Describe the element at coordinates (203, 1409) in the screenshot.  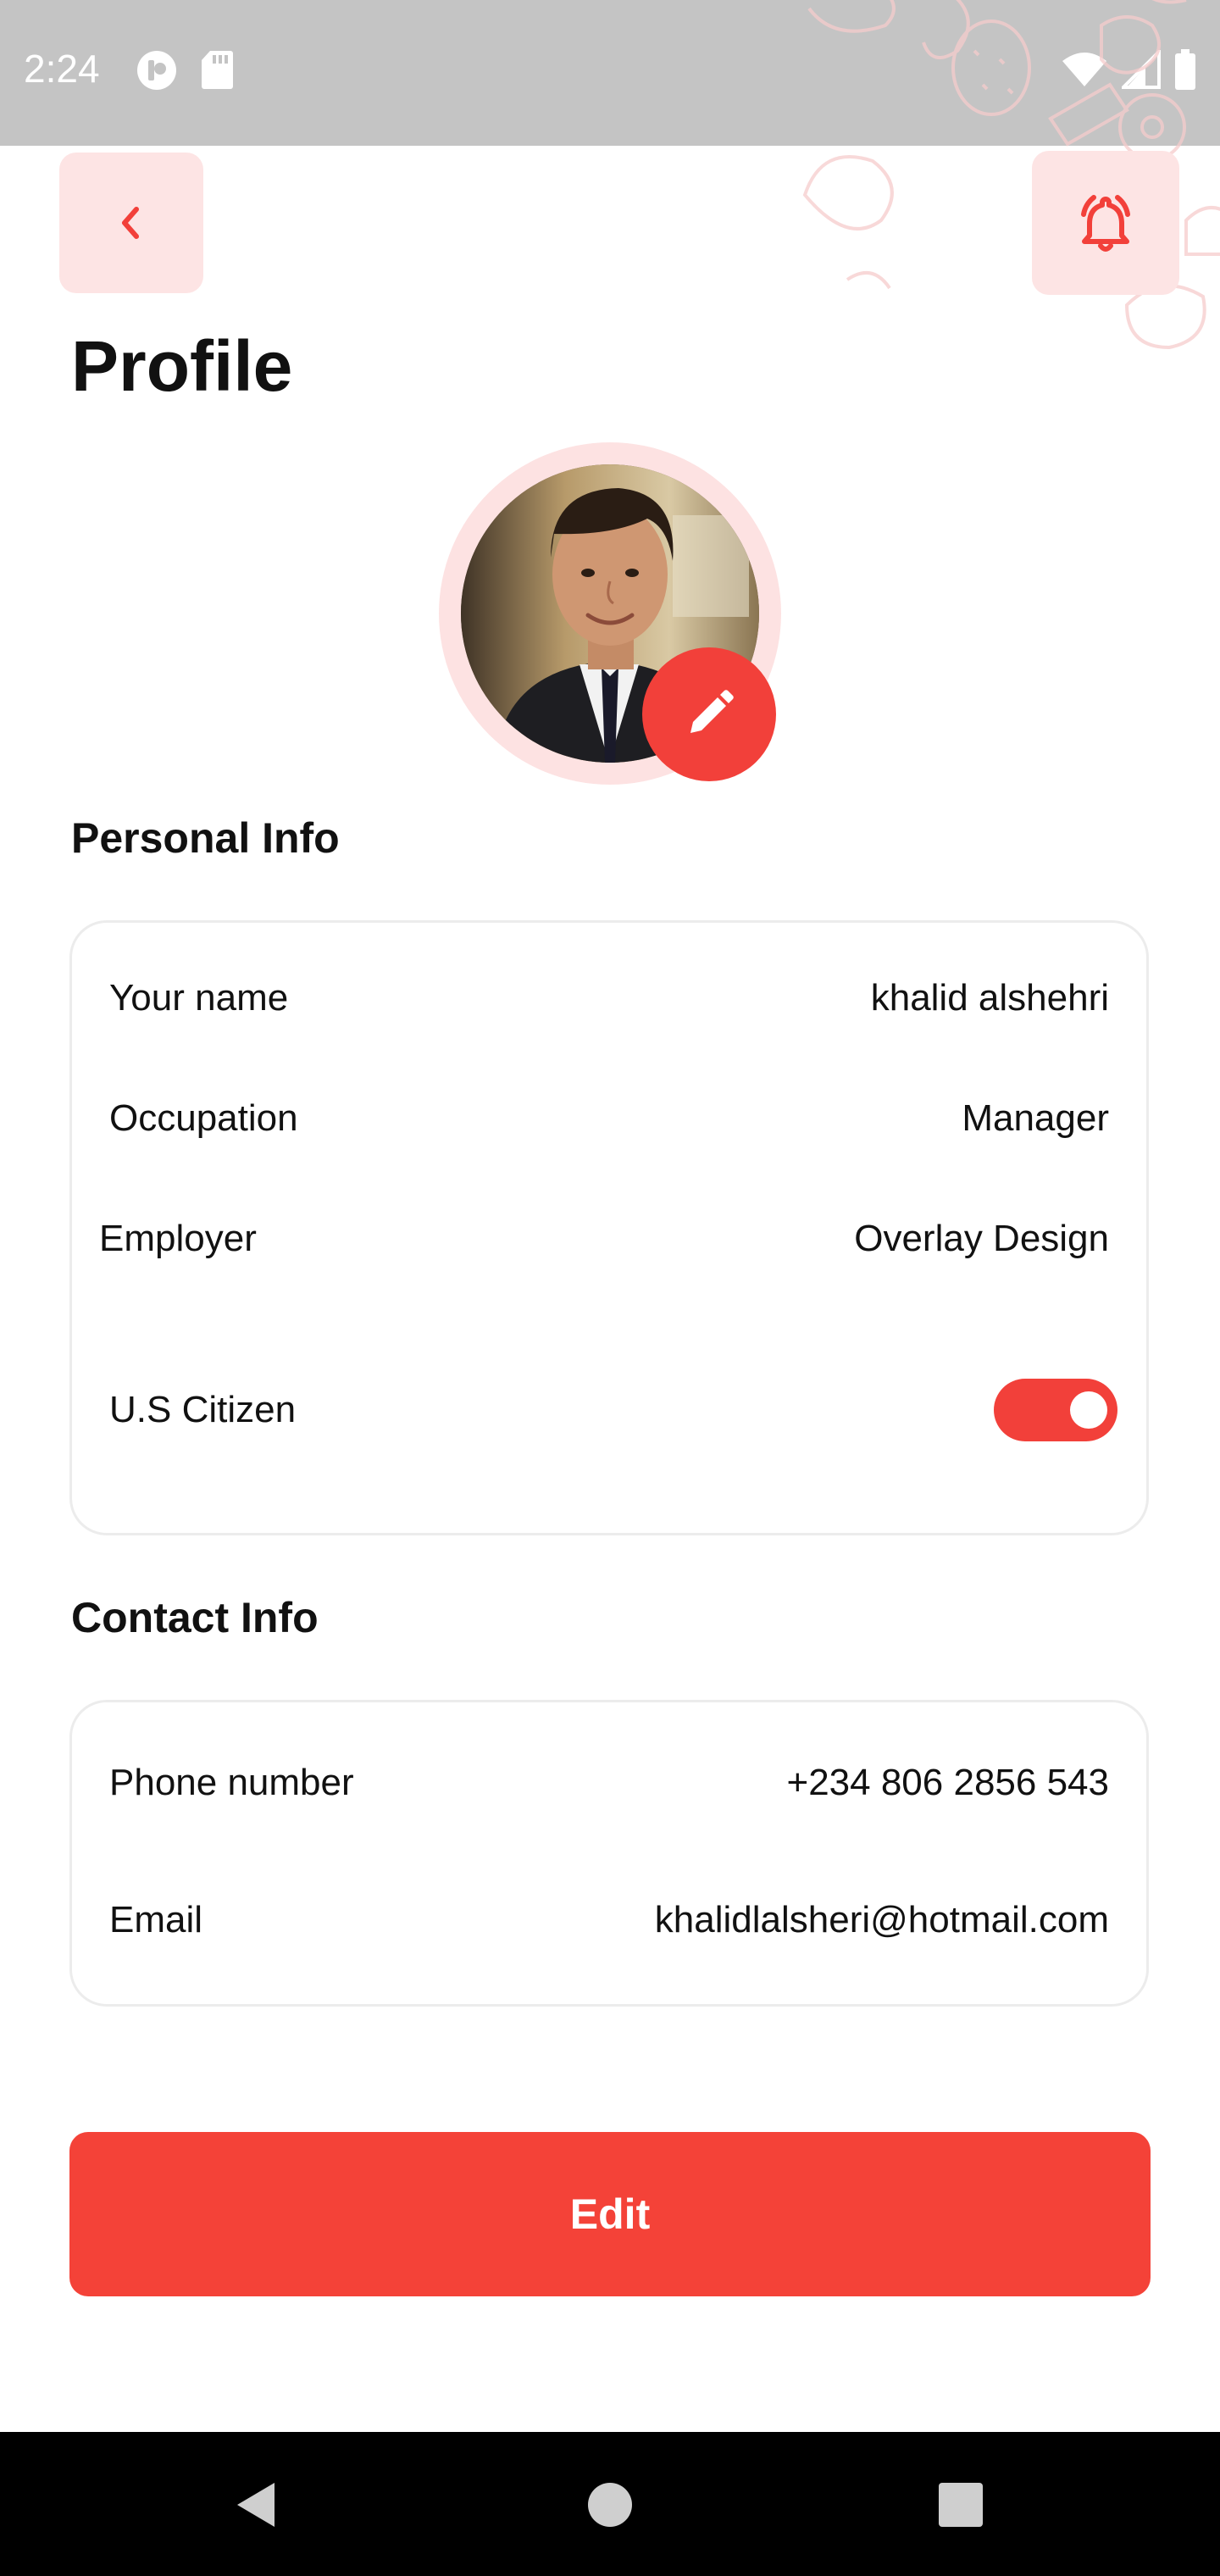
I see `us-citizen-label: U.S Citizen` at that location.